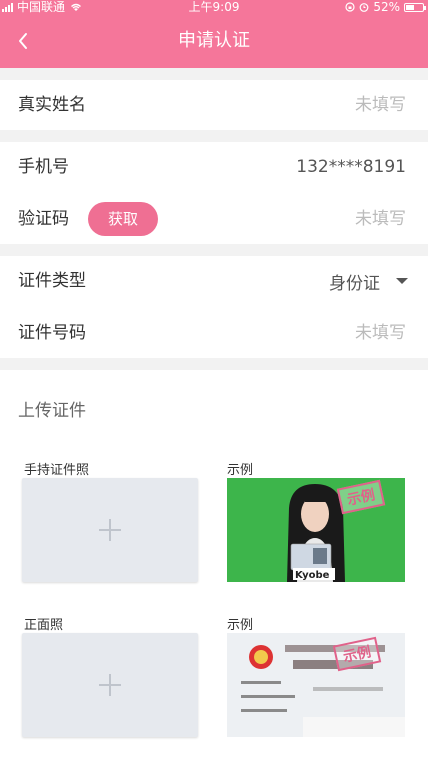 This screenshot has height=765, width=428. Describe the element at coordinates (52, 333) in the screenshot. I see `id-number-label: 证件号码` at that location.